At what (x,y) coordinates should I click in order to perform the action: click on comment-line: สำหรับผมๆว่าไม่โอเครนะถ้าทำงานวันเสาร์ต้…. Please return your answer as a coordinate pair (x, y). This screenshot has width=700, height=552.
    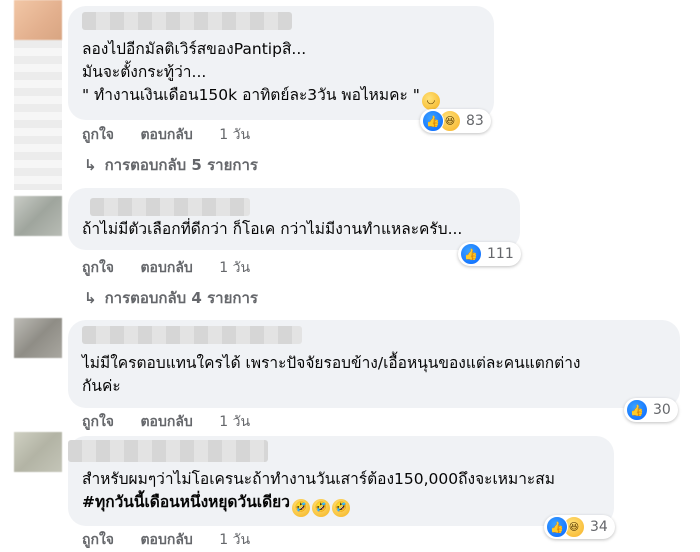
    Looking at the image, I should click on (318, 479).